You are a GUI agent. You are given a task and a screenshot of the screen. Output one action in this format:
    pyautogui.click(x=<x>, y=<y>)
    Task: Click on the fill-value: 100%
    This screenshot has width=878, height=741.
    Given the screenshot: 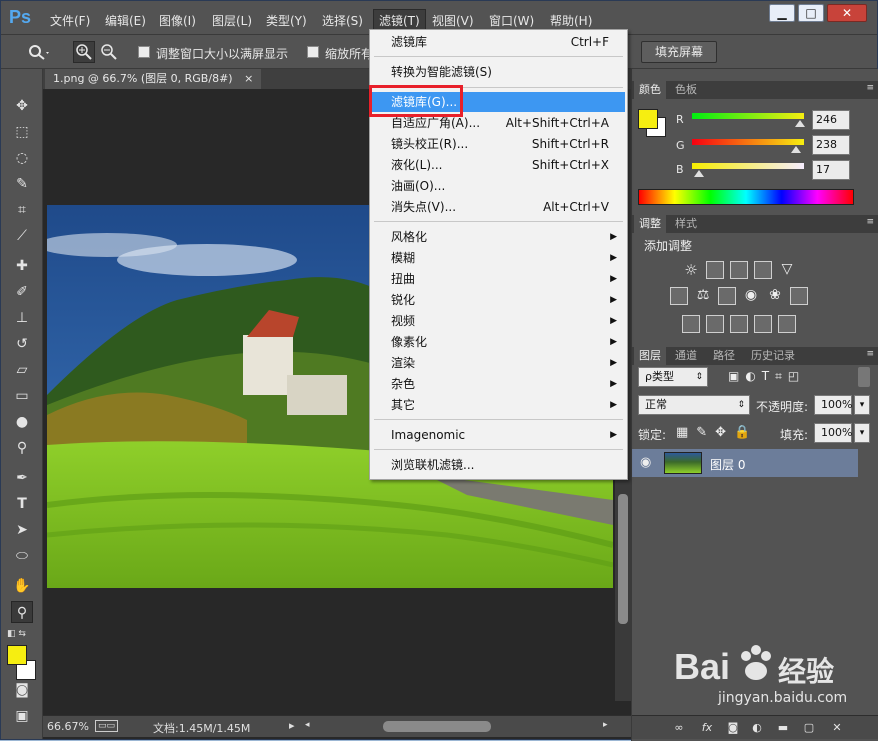 What is the action you would take?
    pyautogui.click(x=833, y=433)
    